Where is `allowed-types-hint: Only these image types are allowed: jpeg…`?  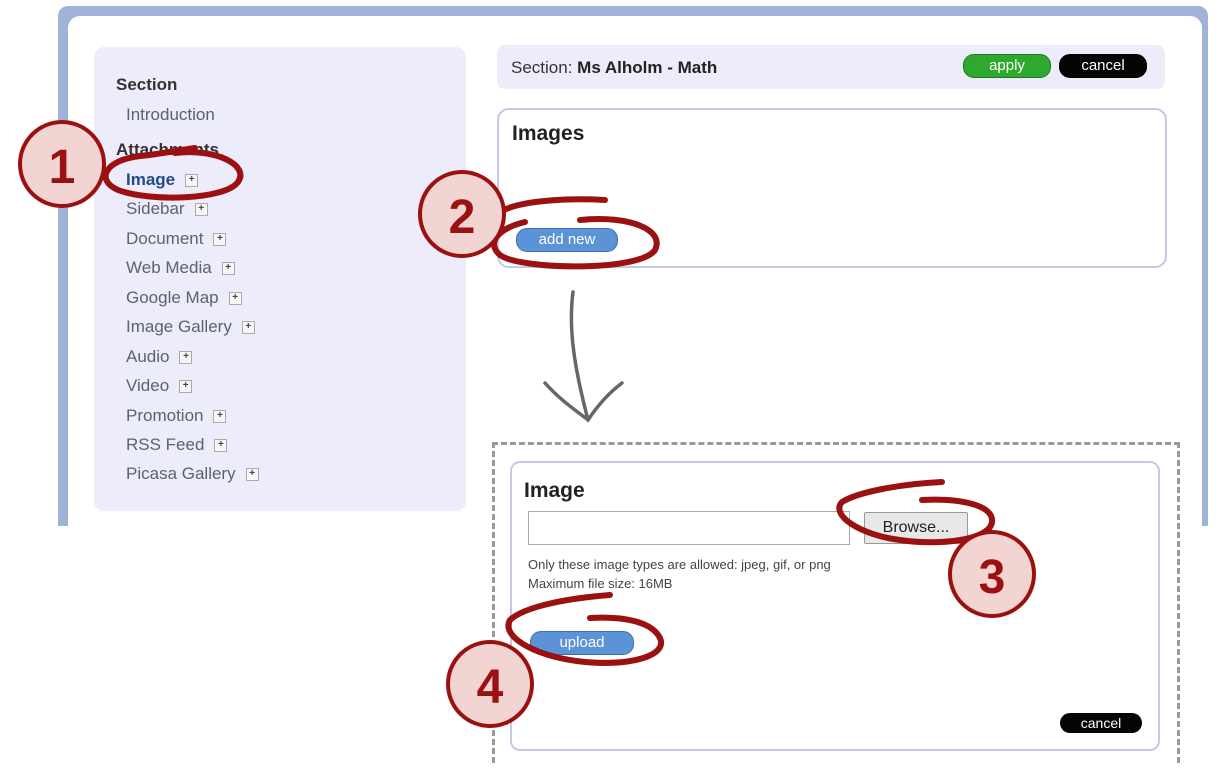 allowed-types-hint: Only these image types are allowed: jpeg… is located at coordinates (679, 564).